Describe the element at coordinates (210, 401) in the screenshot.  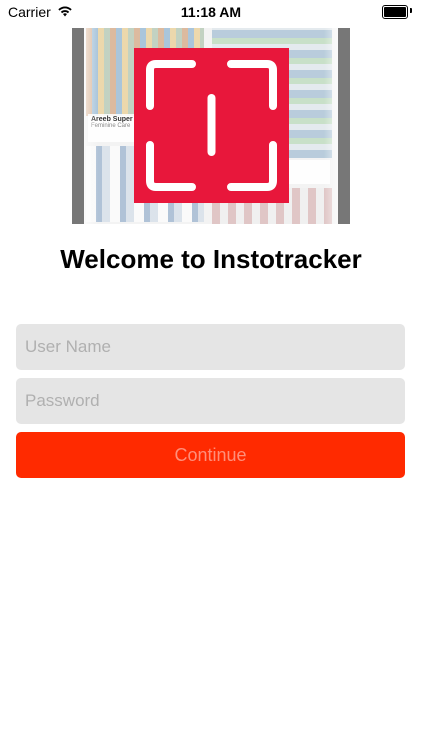
I see `password-field` at that location.